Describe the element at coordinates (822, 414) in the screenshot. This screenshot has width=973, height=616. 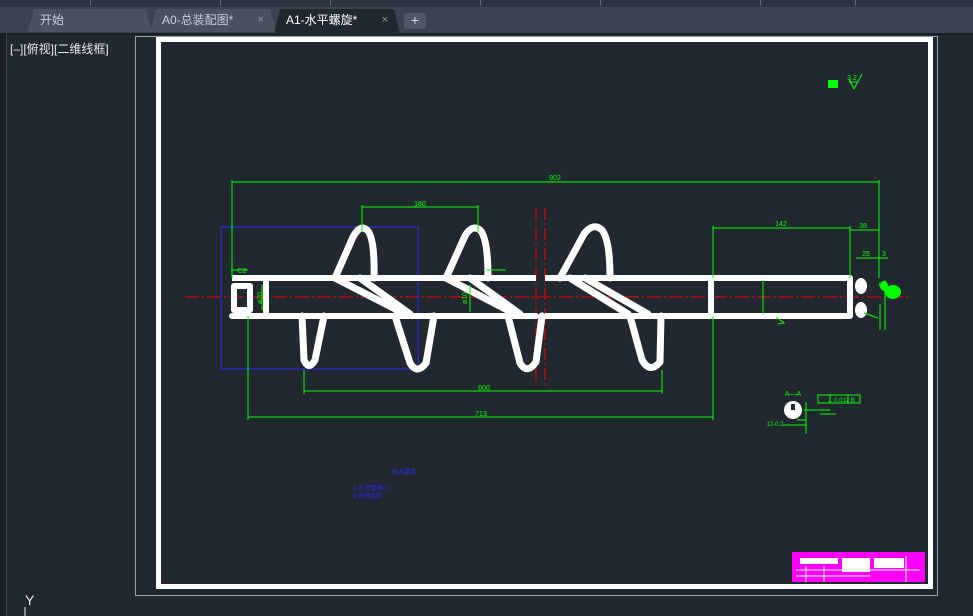
I see `section-view-aa` at that location.